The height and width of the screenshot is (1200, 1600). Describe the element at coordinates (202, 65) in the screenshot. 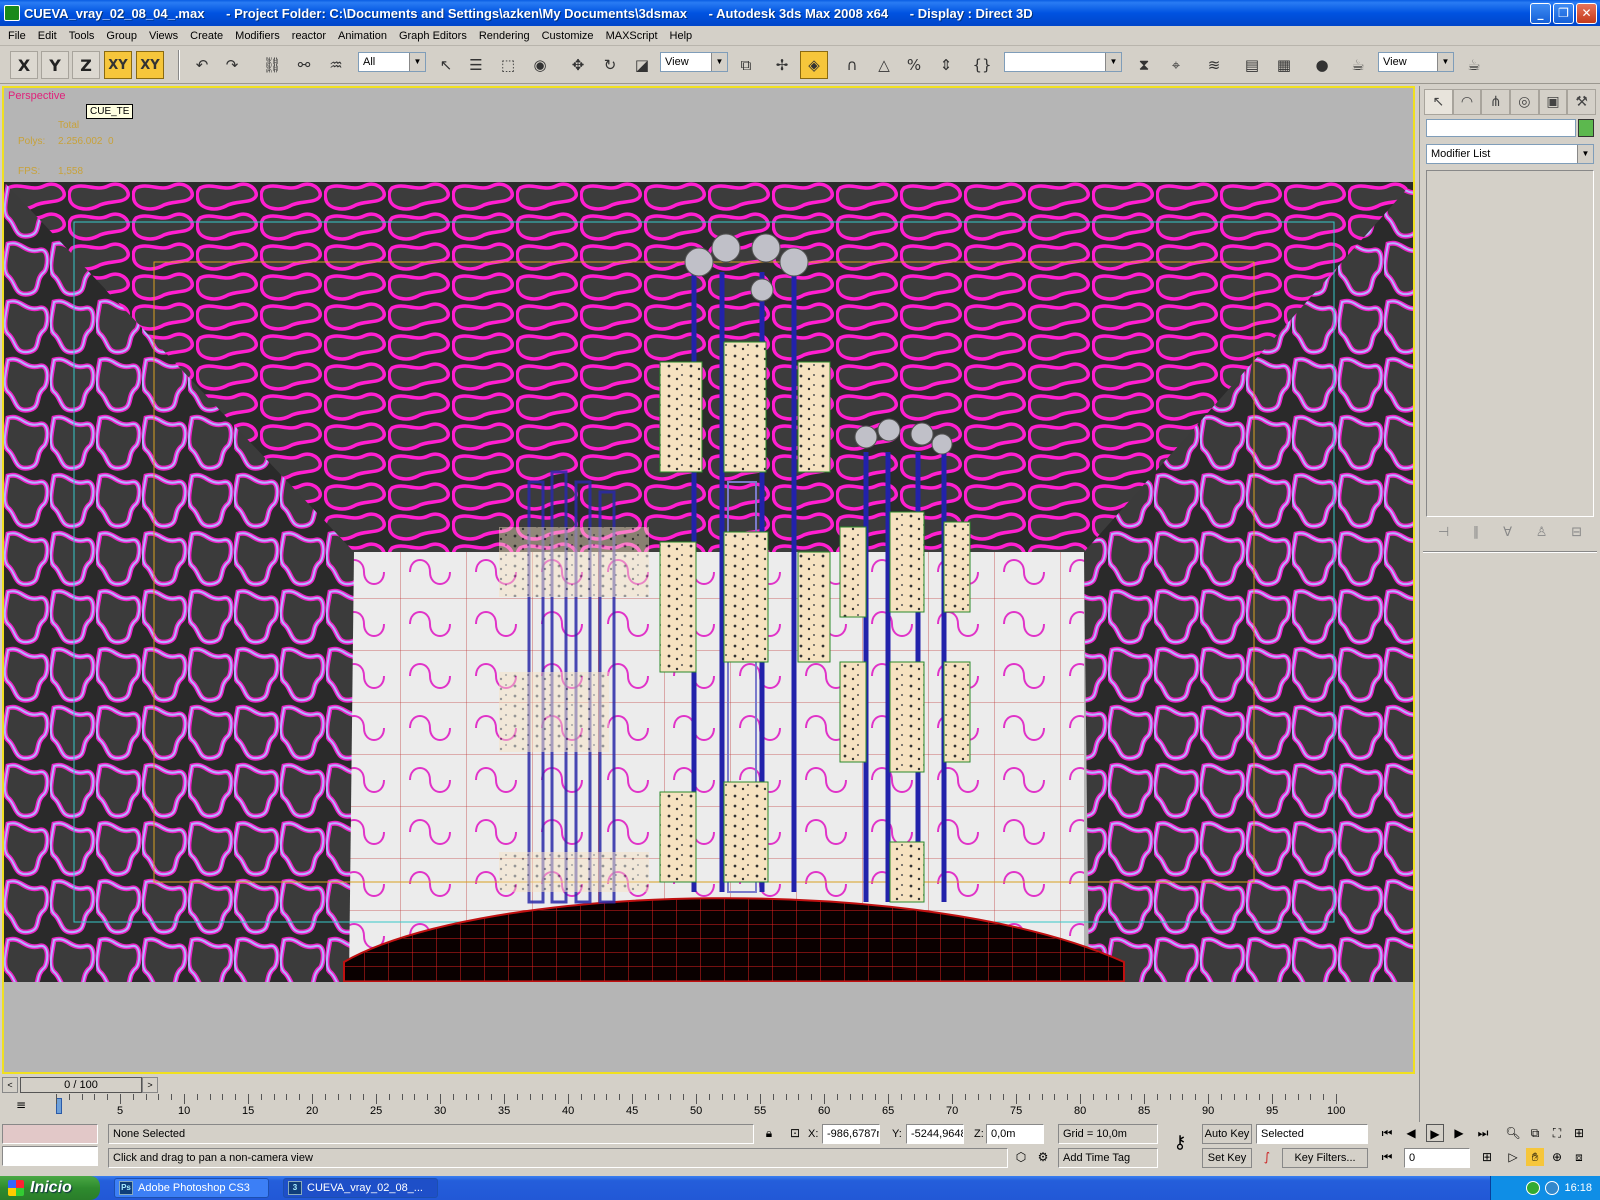

I see `undo-icon: ↶` at that location.